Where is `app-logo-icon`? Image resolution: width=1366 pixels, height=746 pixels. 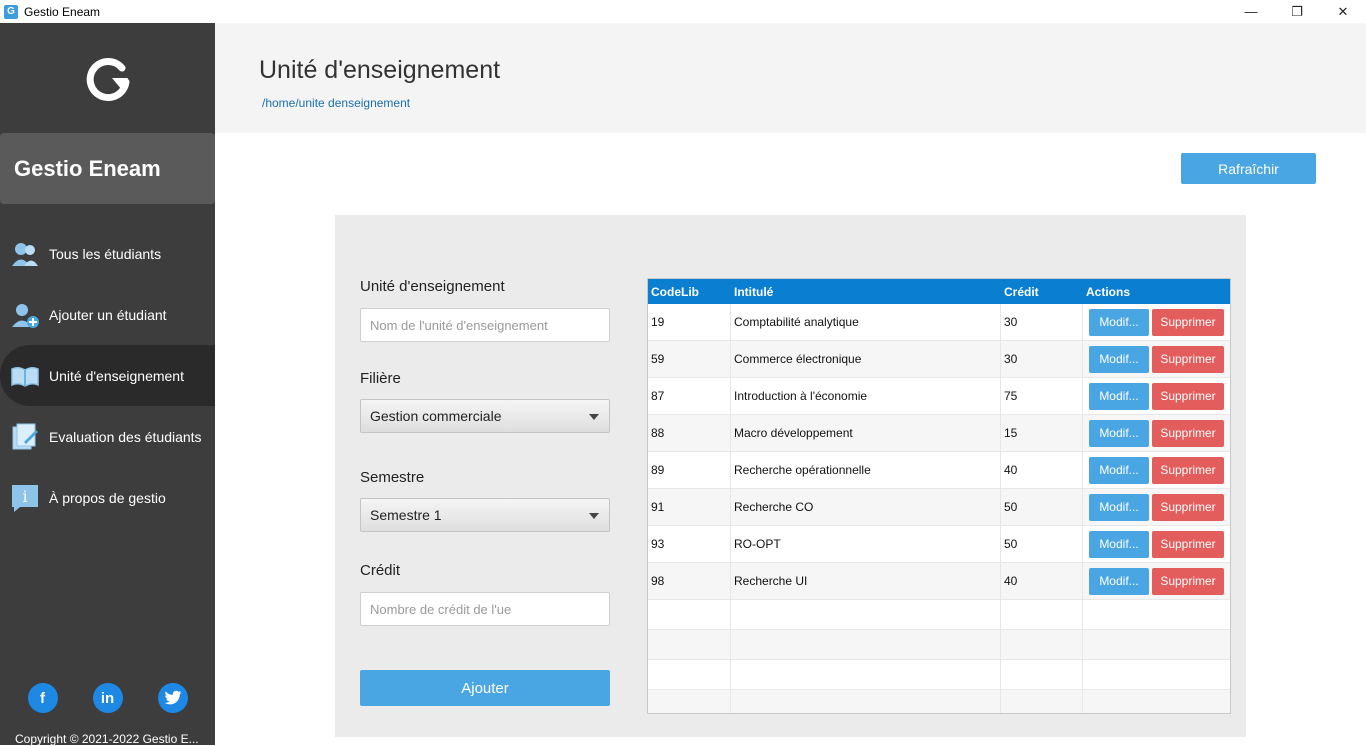
app-logo-icon is located at coordinates (107, 79).